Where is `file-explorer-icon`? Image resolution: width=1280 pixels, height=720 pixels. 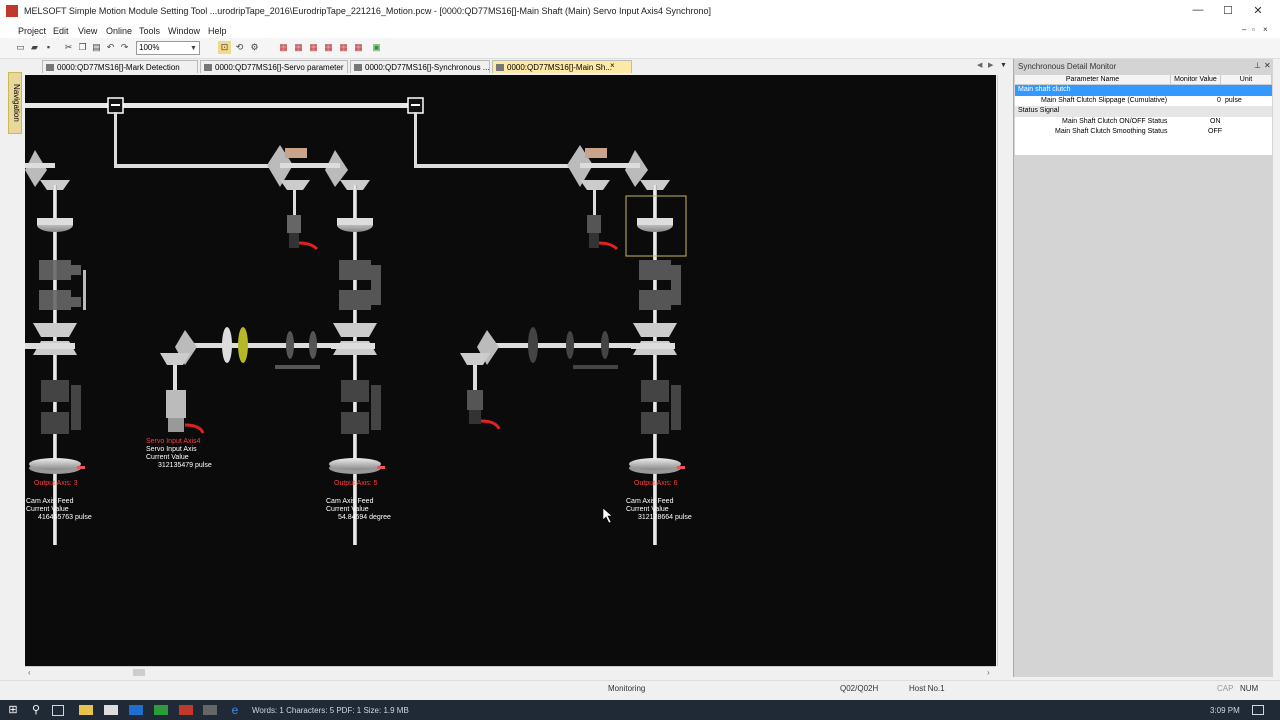 file-explorer-icon is located at coordinates (86, 710).